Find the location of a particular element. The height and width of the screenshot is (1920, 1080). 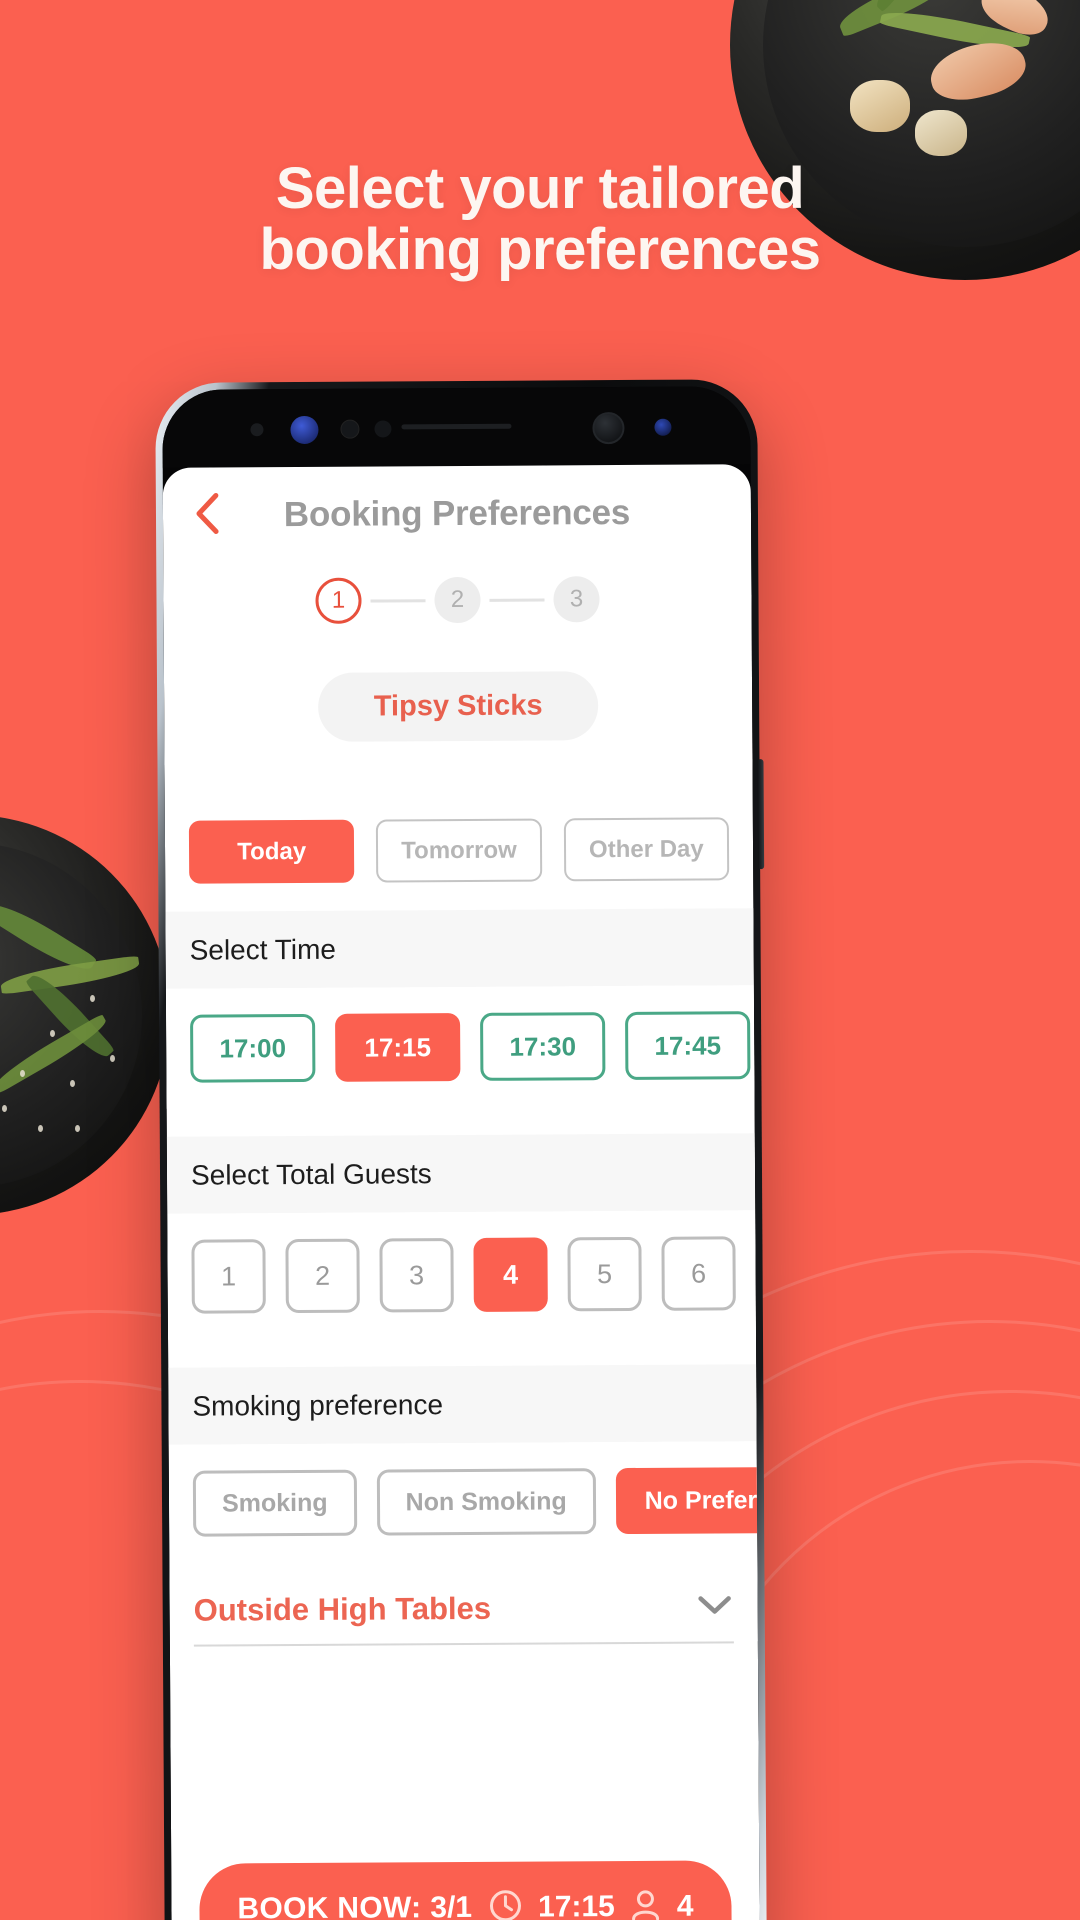

guest-count-1: 1 is located at coordinates (228, 1276).